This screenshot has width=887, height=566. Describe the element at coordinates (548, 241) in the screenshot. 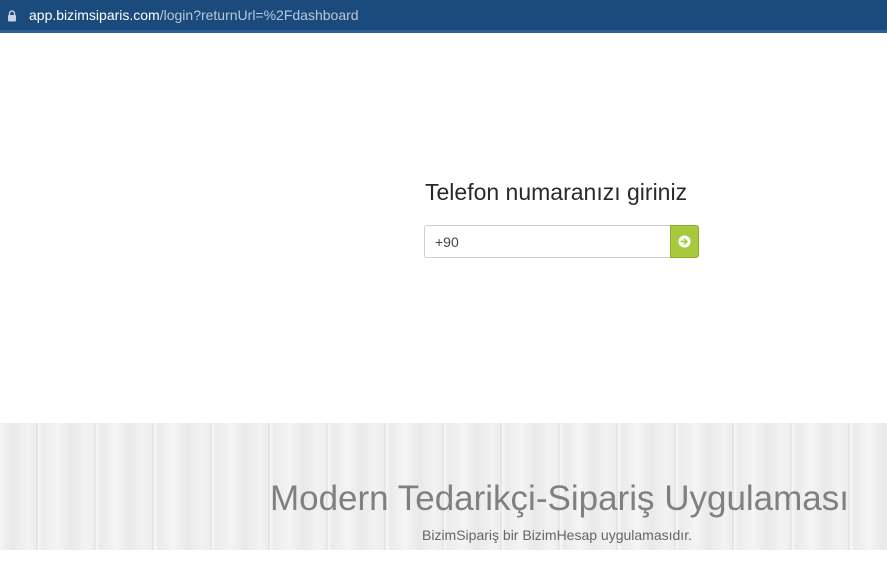

I see `phone-input` at that location.